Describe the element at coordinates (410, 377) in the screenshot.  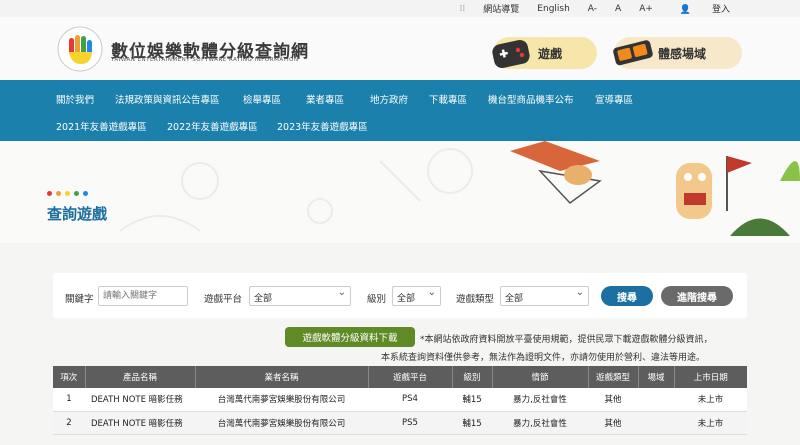
I see `col-platform: 遊戲平台` at that location.